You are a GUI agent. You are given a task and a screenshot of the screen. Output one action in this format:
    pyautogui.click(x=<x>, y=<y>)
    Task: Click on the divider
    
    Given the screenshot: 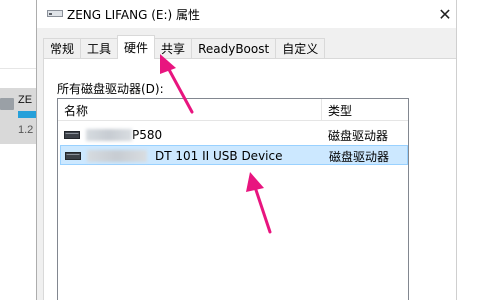 What is the action you would take?
    pyautogui.click(x=18, y=68)
    